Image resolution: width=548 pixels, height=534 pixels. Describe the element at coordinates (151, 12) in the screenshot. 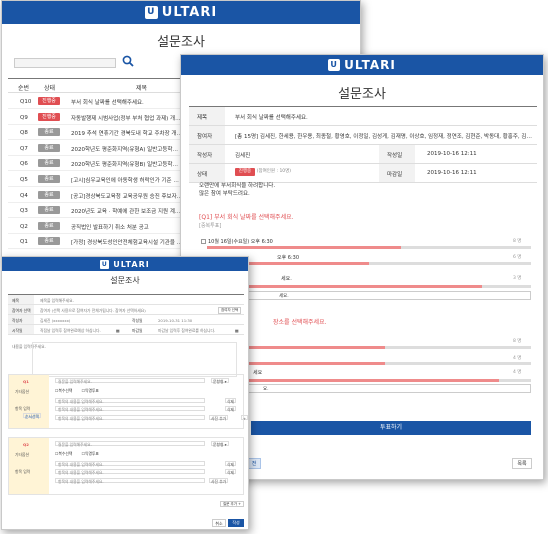

I see `ultari-logo-icon: U` at that location.